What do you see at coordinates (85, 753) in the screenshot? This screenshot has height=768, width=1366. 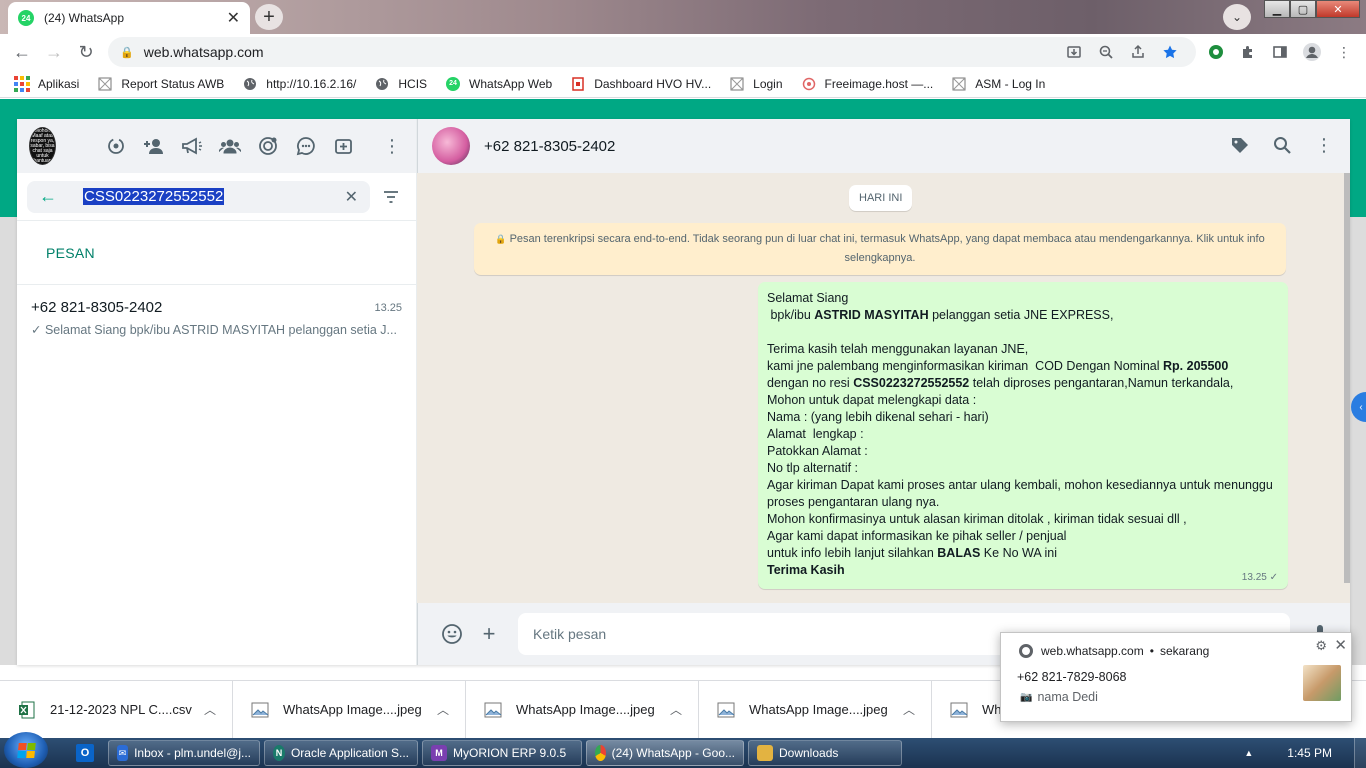 I see `outlook-pinned-icon: O` at bounding box center [85, 753].